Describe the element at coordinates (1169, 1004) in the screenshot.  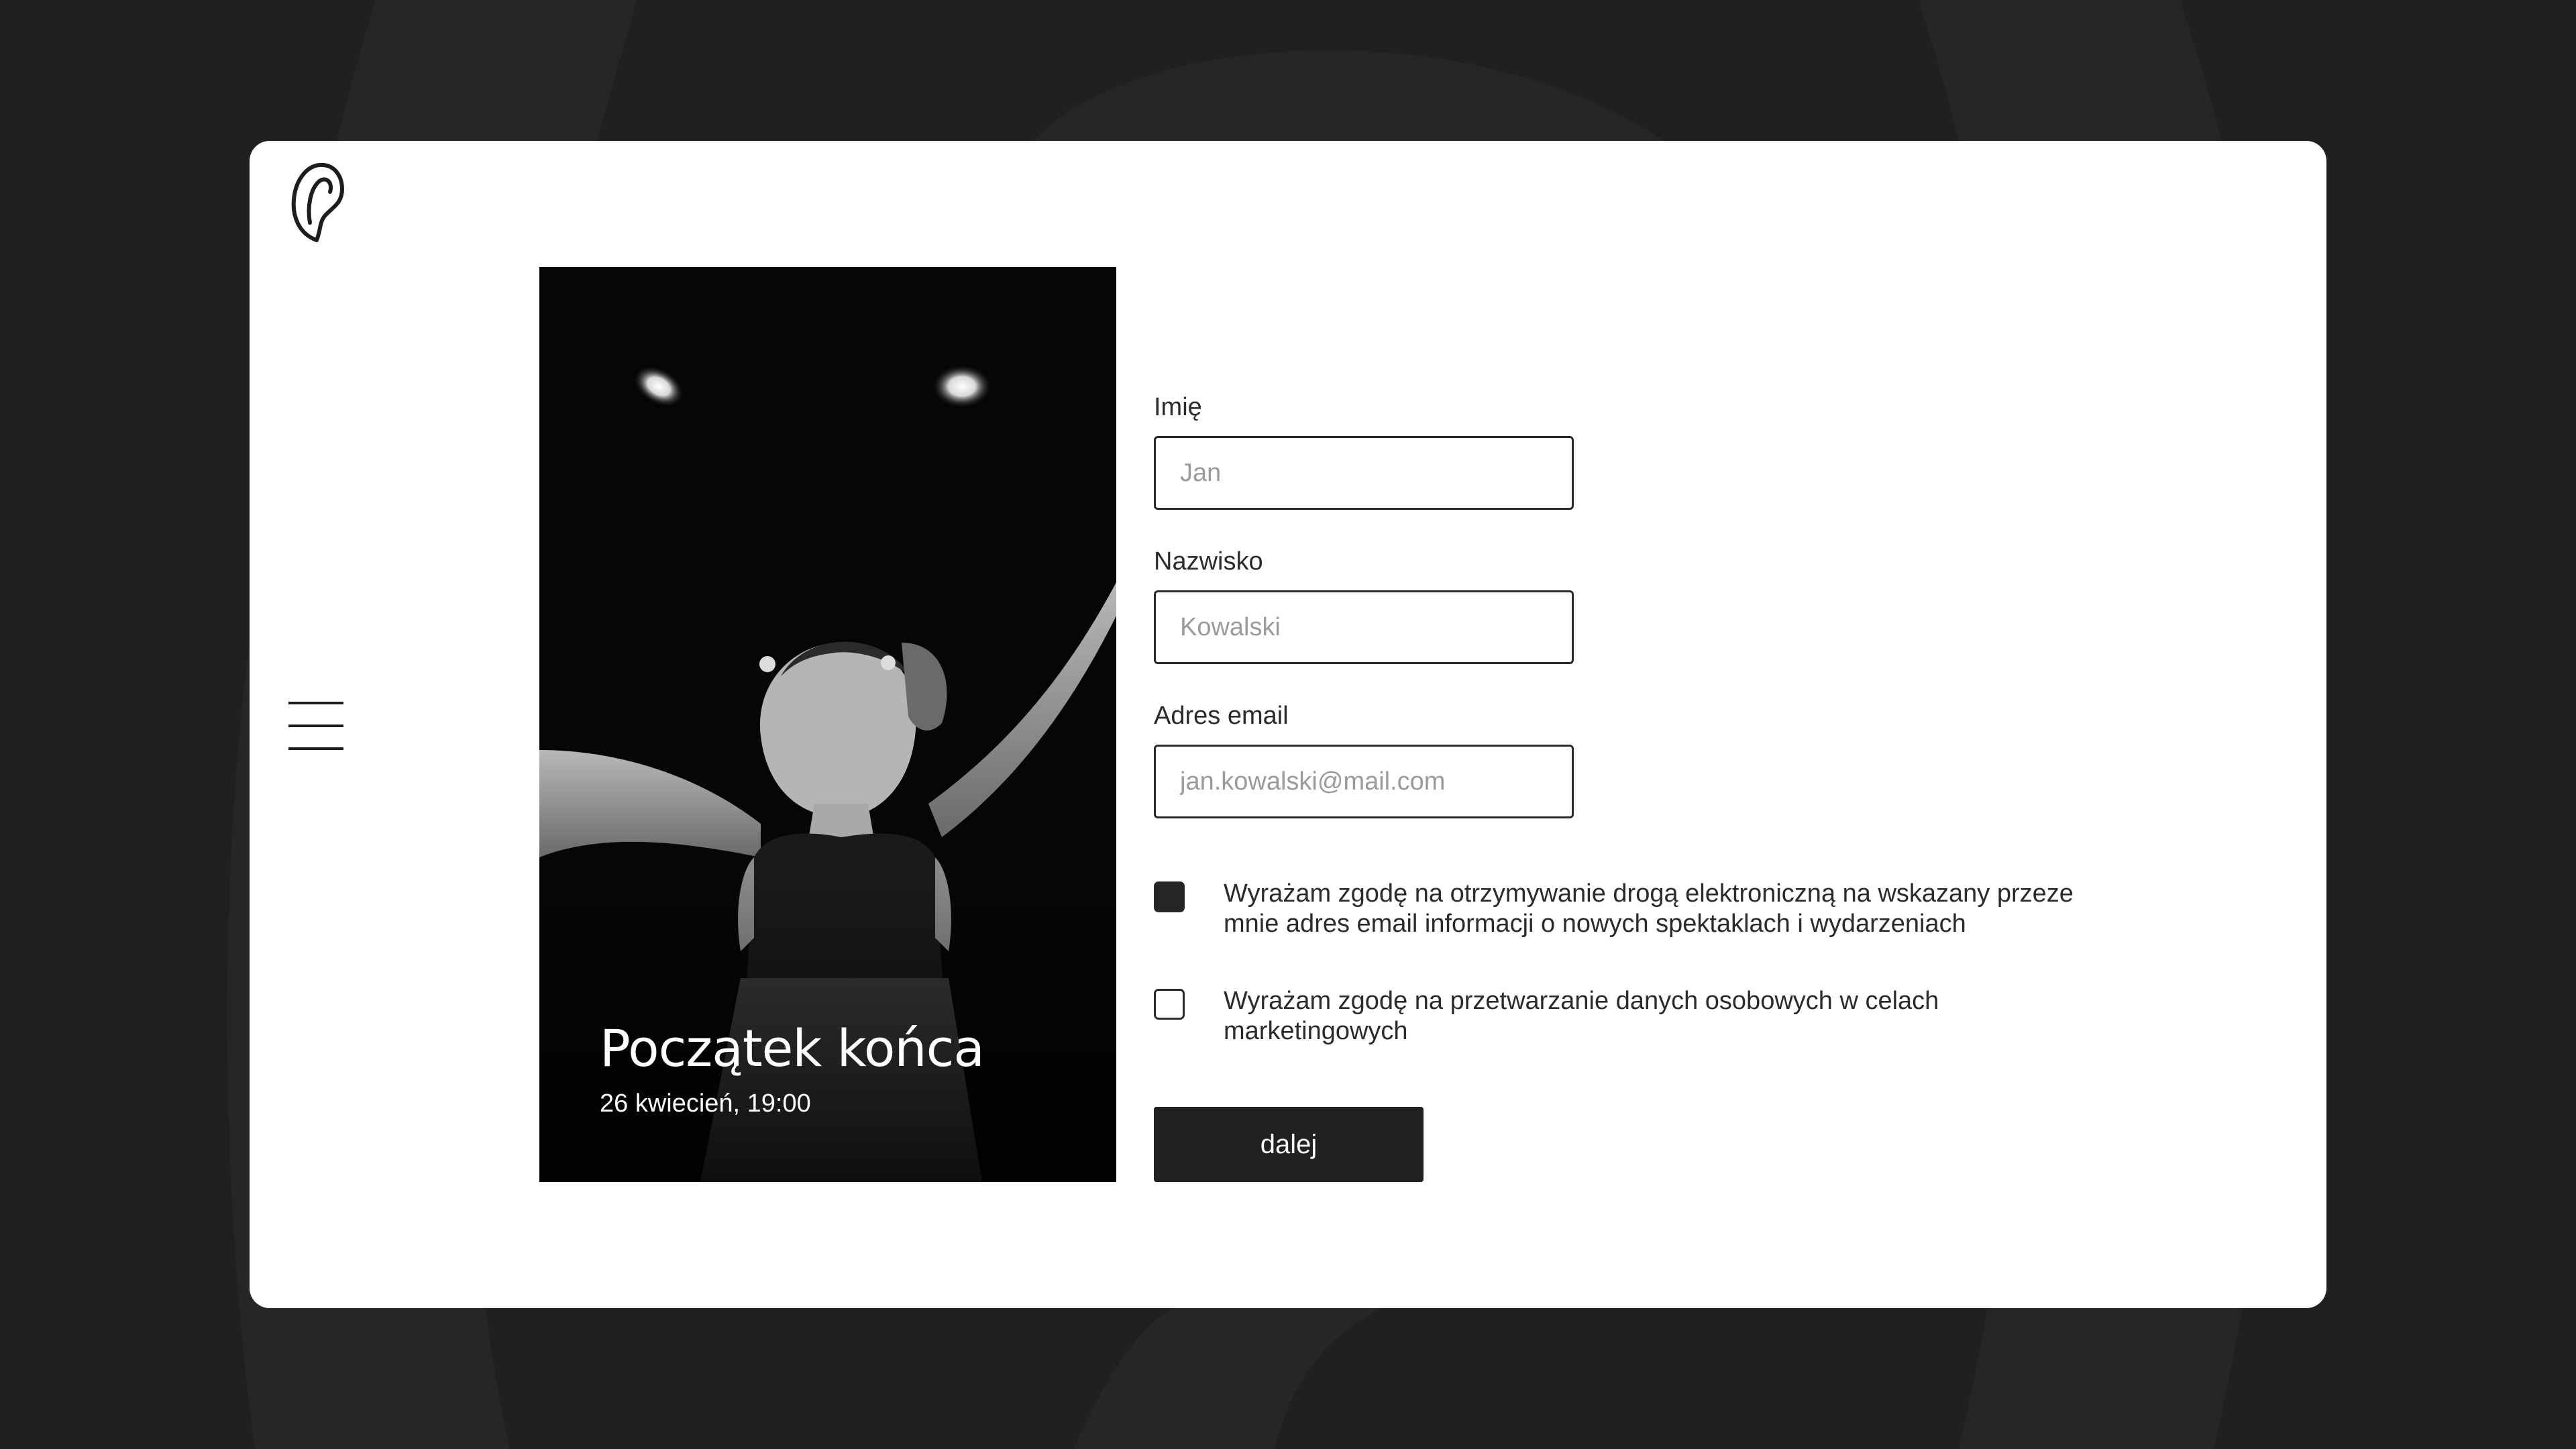
I see `marketing-consent-checkbox` at that location.